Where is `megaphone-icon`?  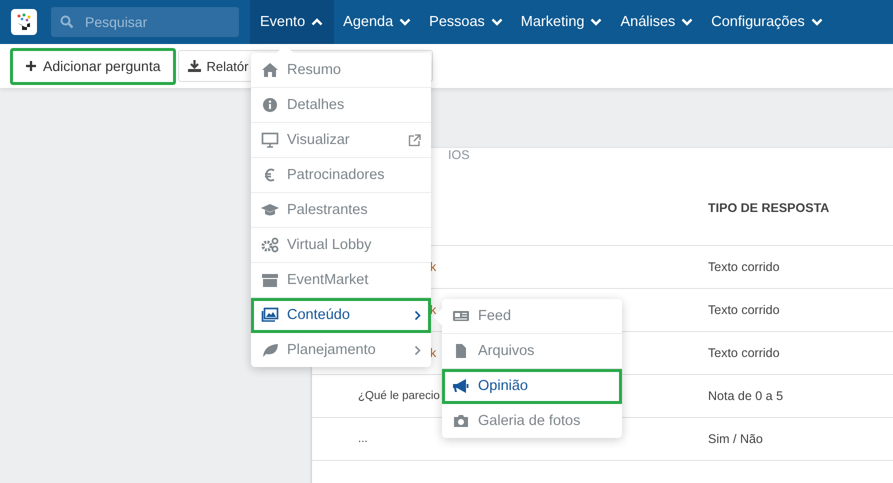
megaphone-icon is located at coordinates (461, 386).